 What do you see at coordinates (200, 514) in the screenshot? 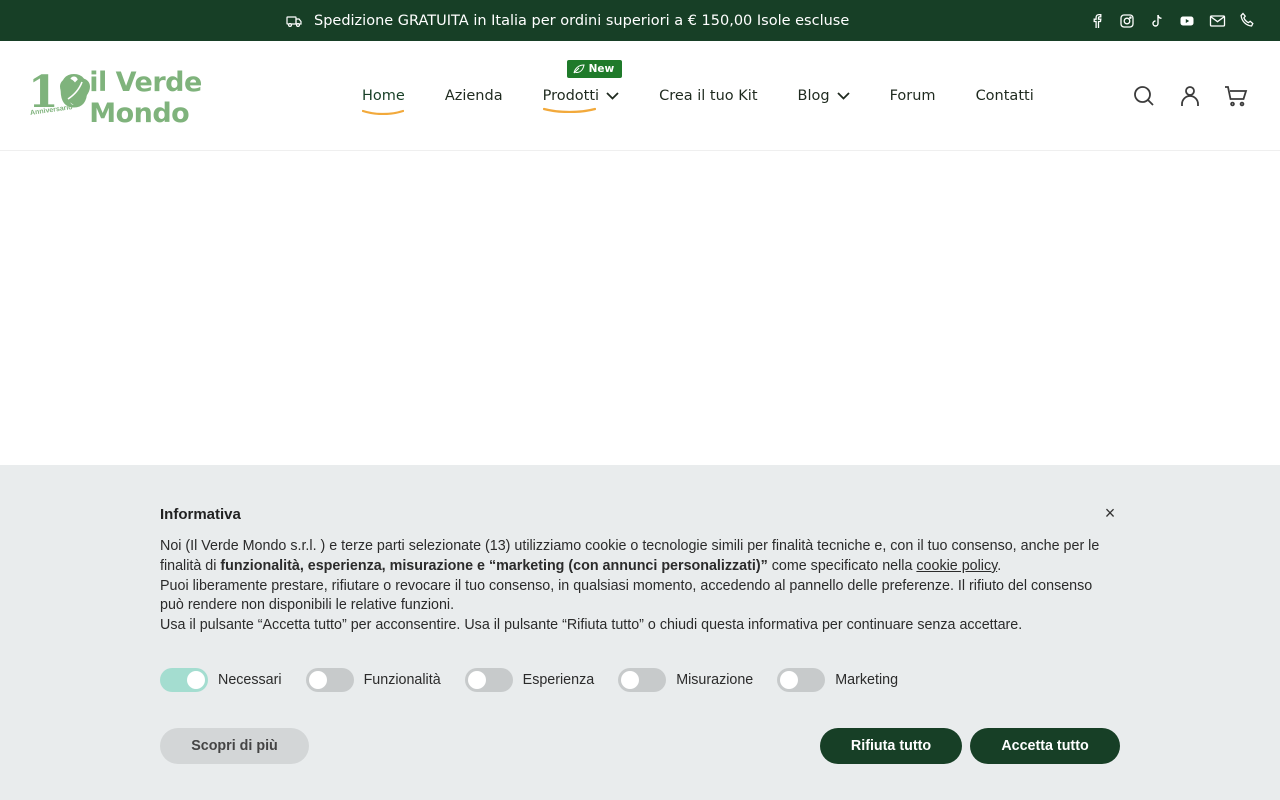
I see `cookie-title: Informativa` at bounding box center [200, 514].